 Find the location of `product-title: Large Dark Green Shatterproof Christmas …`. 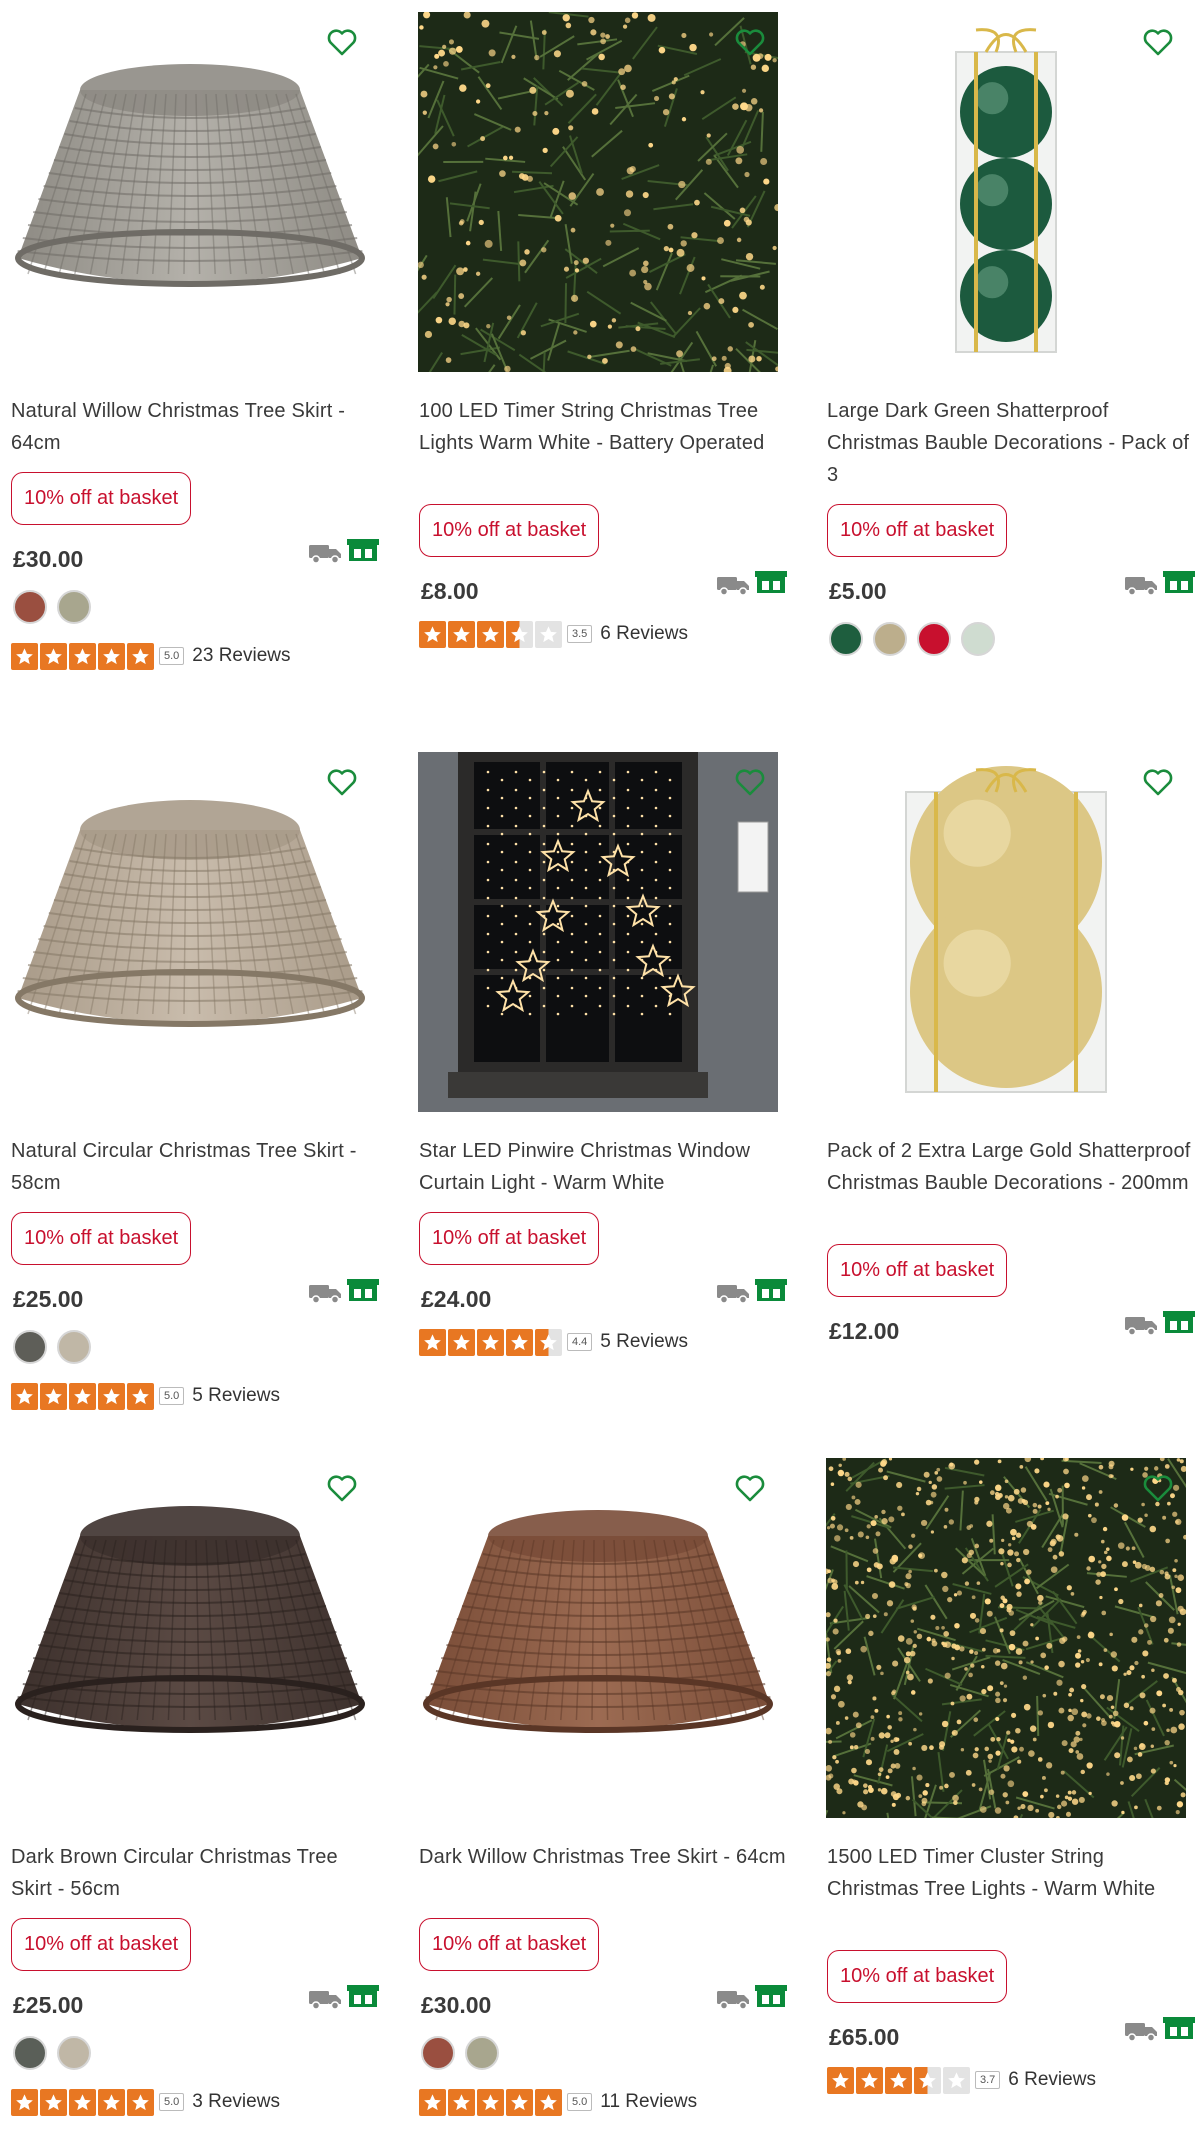

product-title: Large Dark Green Shatterproof Christmas … is located at coordinates (1012, 443).